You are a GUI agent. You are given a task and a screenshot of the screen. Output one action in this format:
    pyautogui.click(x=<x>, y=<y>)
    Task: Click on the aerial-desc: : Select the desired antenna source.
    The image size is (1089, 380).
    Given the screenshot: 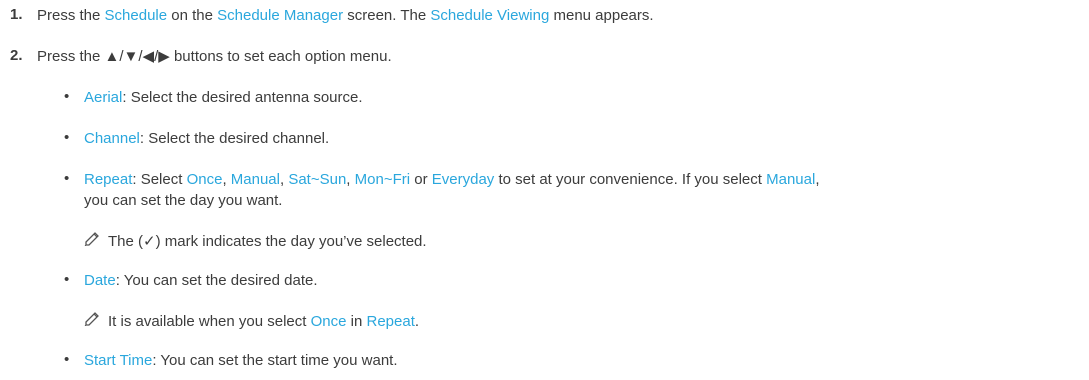 What is the action you would take?
    pyautogui.click(x=242, y=97)
    